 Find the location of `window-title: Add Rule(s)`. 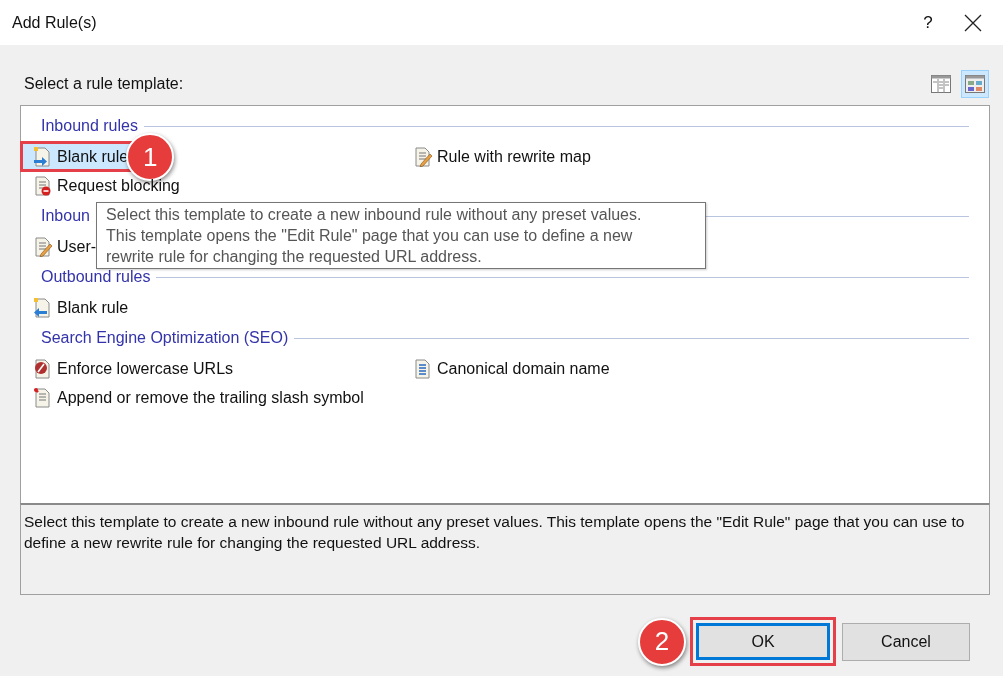

window-title: Add Rule(s) is located at coordinates (55, 22).